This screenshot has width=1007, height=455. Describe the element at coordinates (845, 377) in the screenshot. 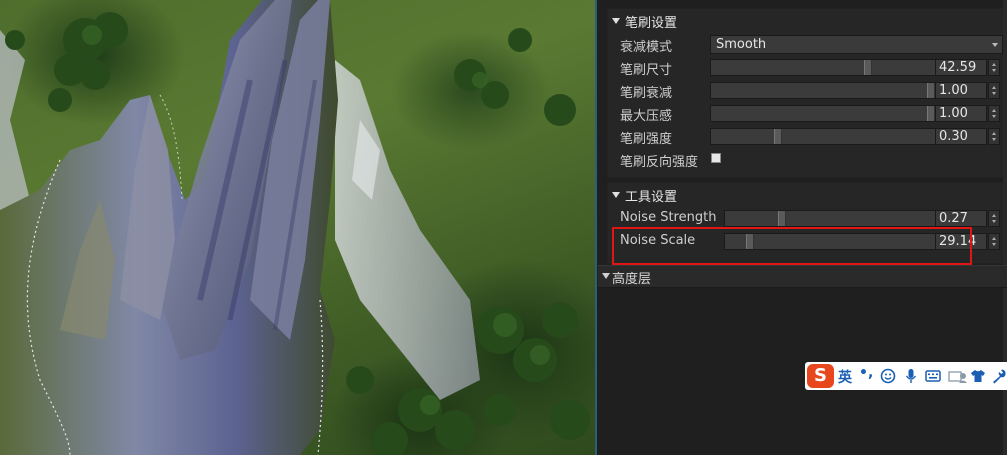

I see `ime-mode-toggle: 英` at that location.